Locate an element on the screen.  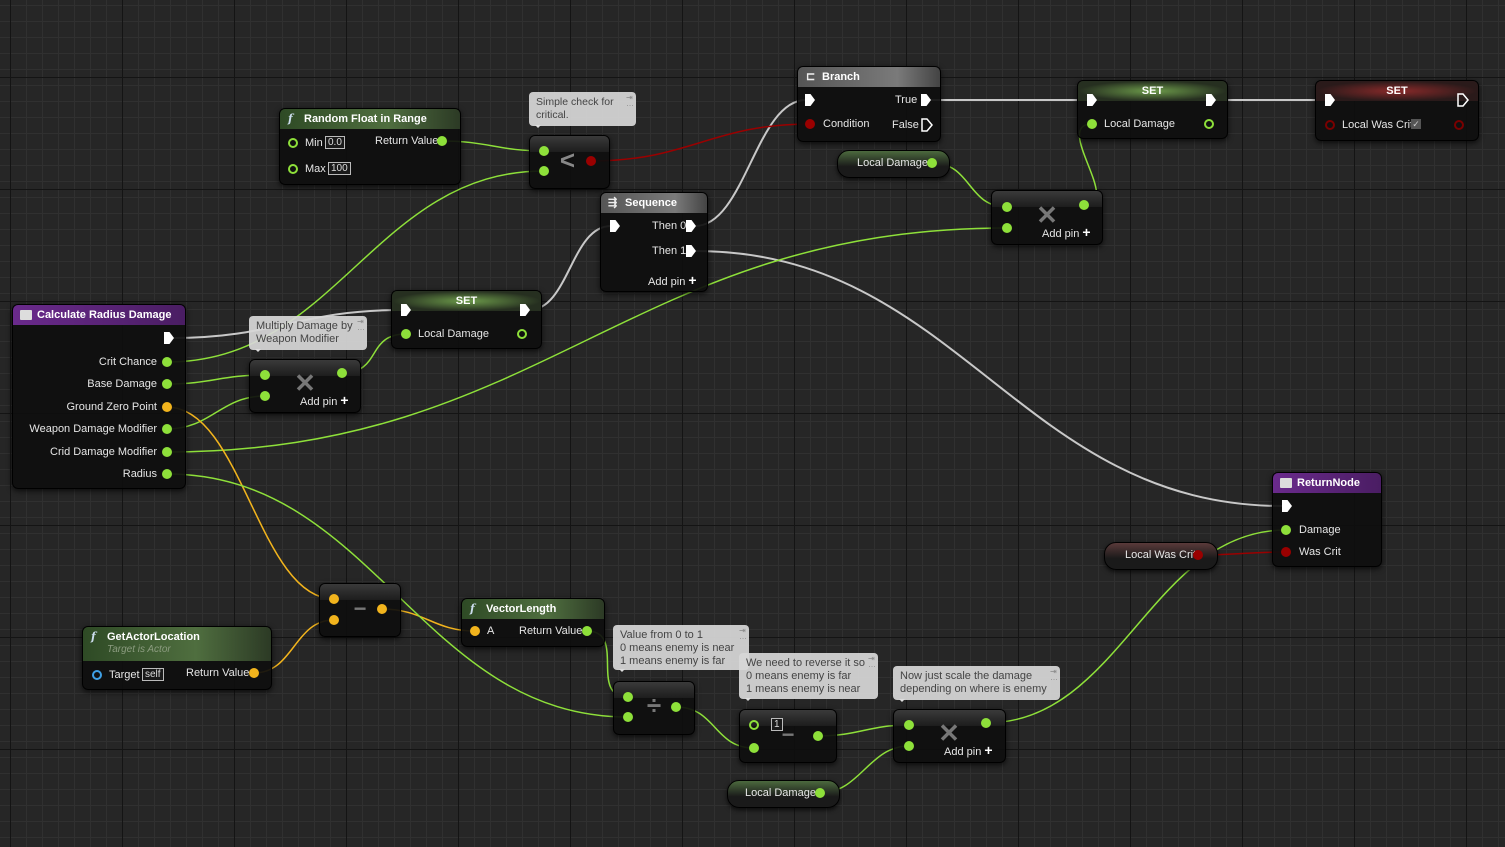
was-crit-in-pin is located at coordinates (1330, 125).